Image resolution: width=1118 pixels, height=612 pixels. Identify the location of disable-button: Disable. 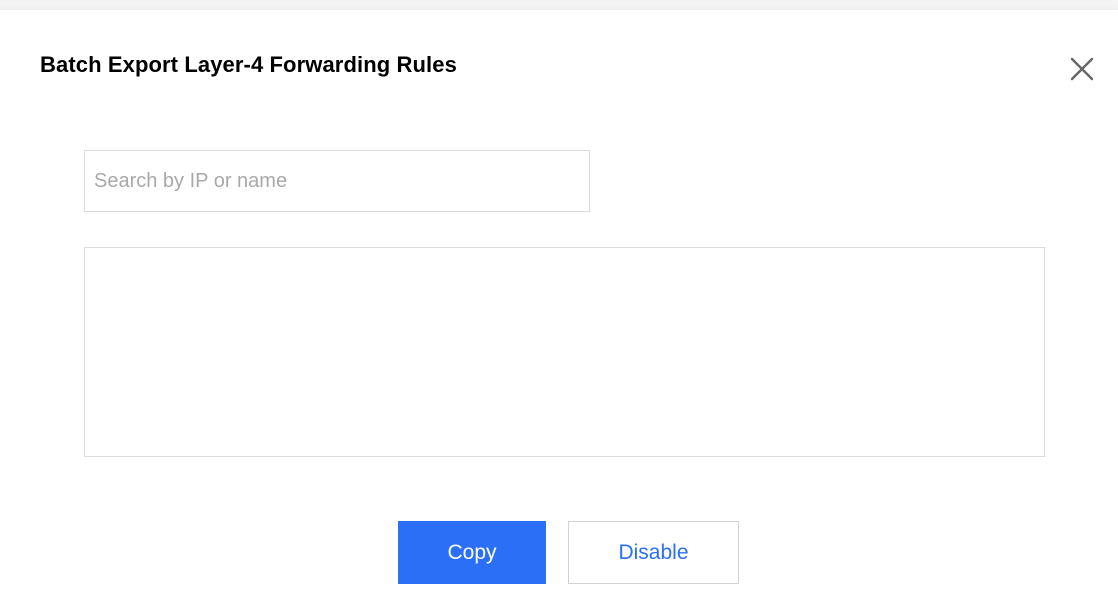
(653, 552).